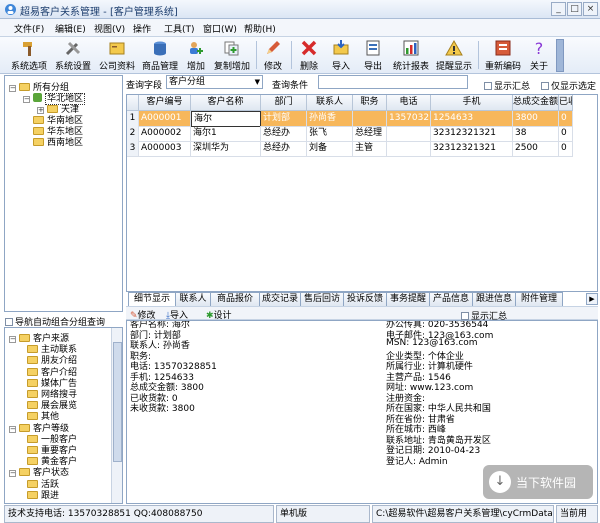 The image size is (600, 523). What do you see at coordinates (322, 299) in the screenshot?
I see `tab-5: 售后回访` at bounding box center [322, 299].